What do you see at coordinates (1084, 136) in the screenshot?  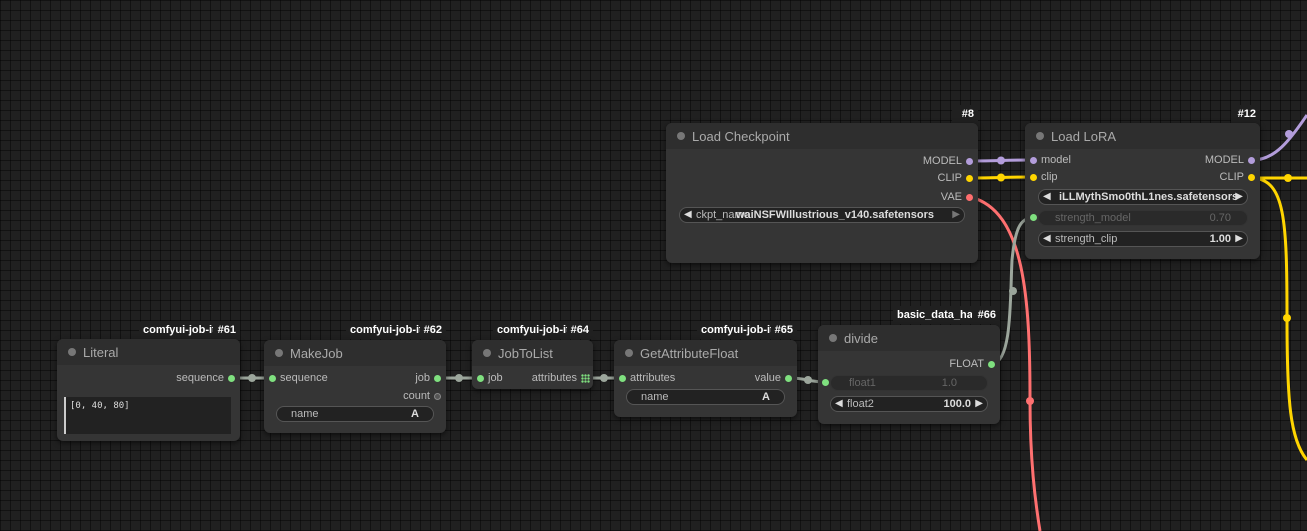 I see `node-title: Load LoRA` at bounding box center [1084, 136].